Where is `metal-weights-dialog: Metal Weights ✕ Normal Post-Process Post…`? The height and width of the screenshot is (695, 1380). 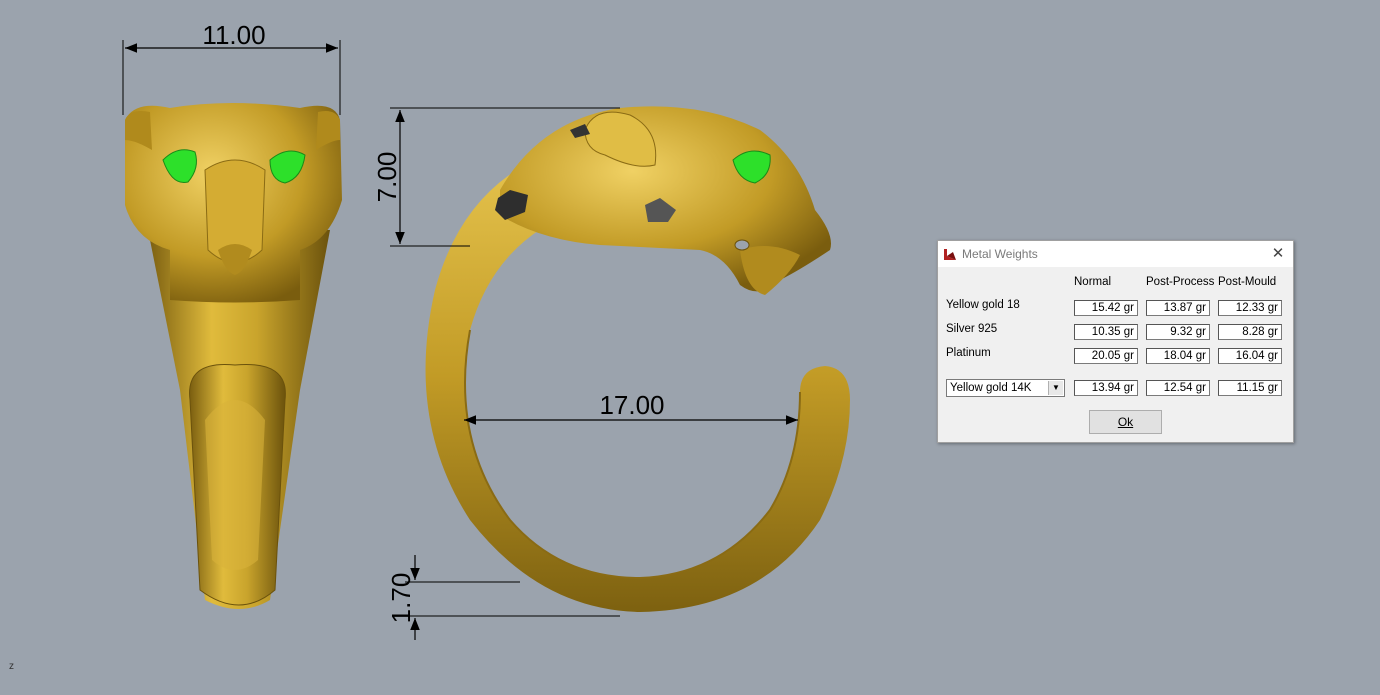 metal-weights-dialog: Metal Weights ✕ Normal Post-Process Post… is located at coordinates (1115, 341).